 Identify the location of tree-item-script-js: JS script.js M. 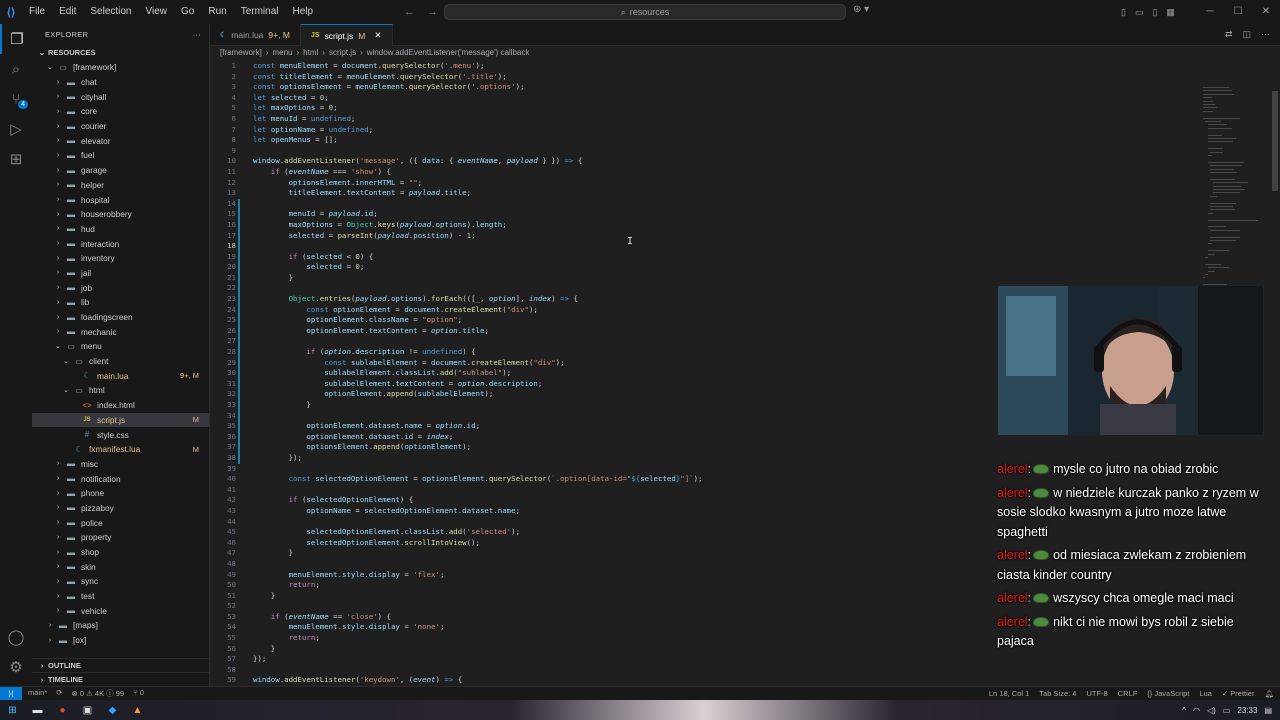
(120, 420).